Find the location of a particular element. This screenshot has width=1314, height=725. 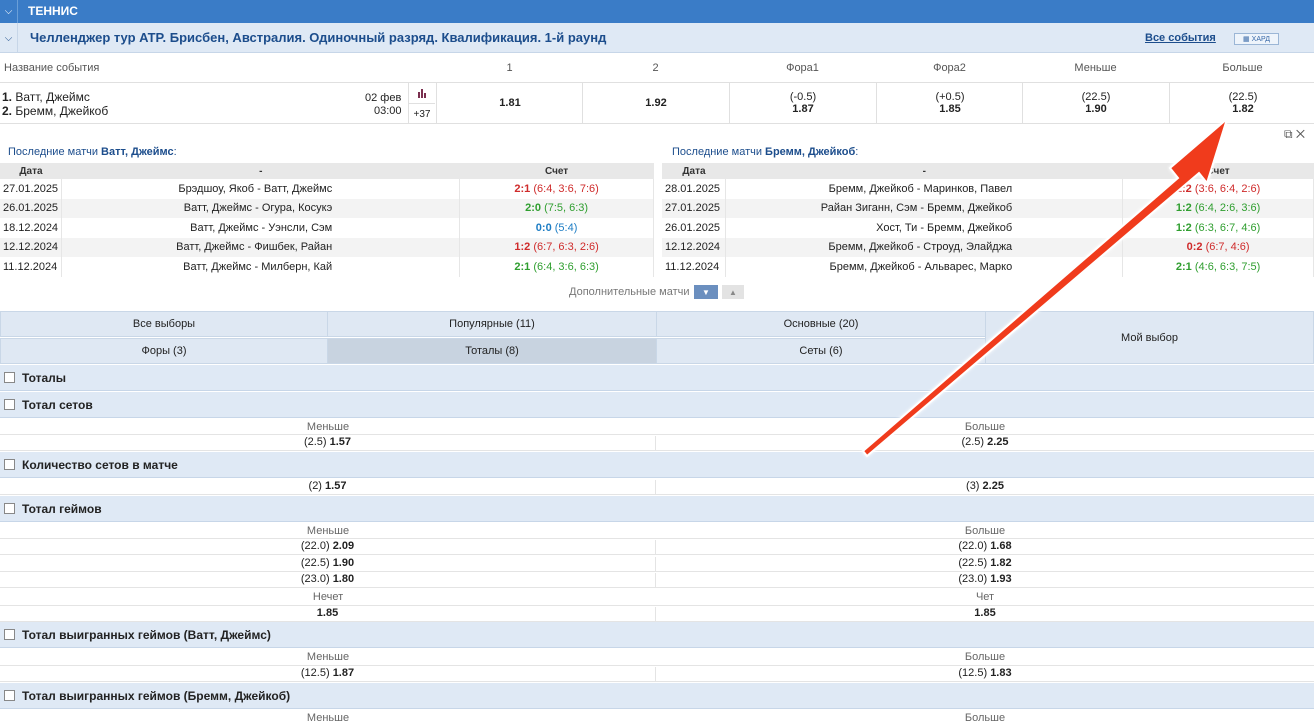

col-fora2: Фора2 is located at coordinates (949, 68).